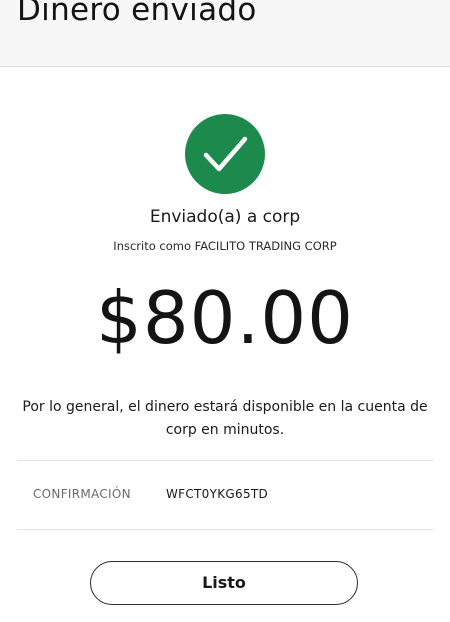  What do you see at coordinates (225, 33) in the screenshot?
I see `header: Dinero enviado` at bounding box center [225, 33].